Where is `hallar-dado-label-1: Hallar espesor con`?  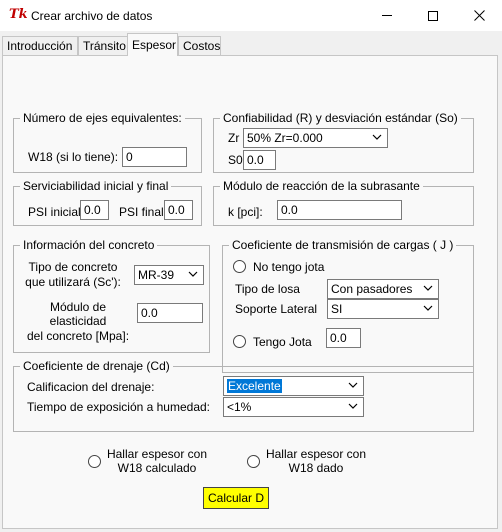 hallar-dado-label-1: Hallar espesor con is located at coordinates (316, 454).